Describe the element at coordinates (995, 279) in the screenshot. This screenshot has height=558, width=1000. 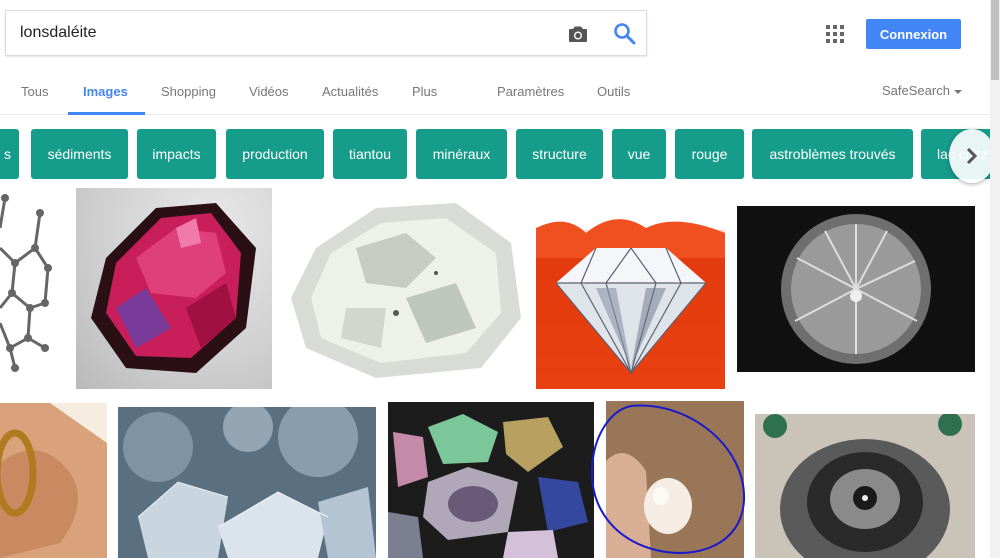
I see `page-scrollbar` at that location.